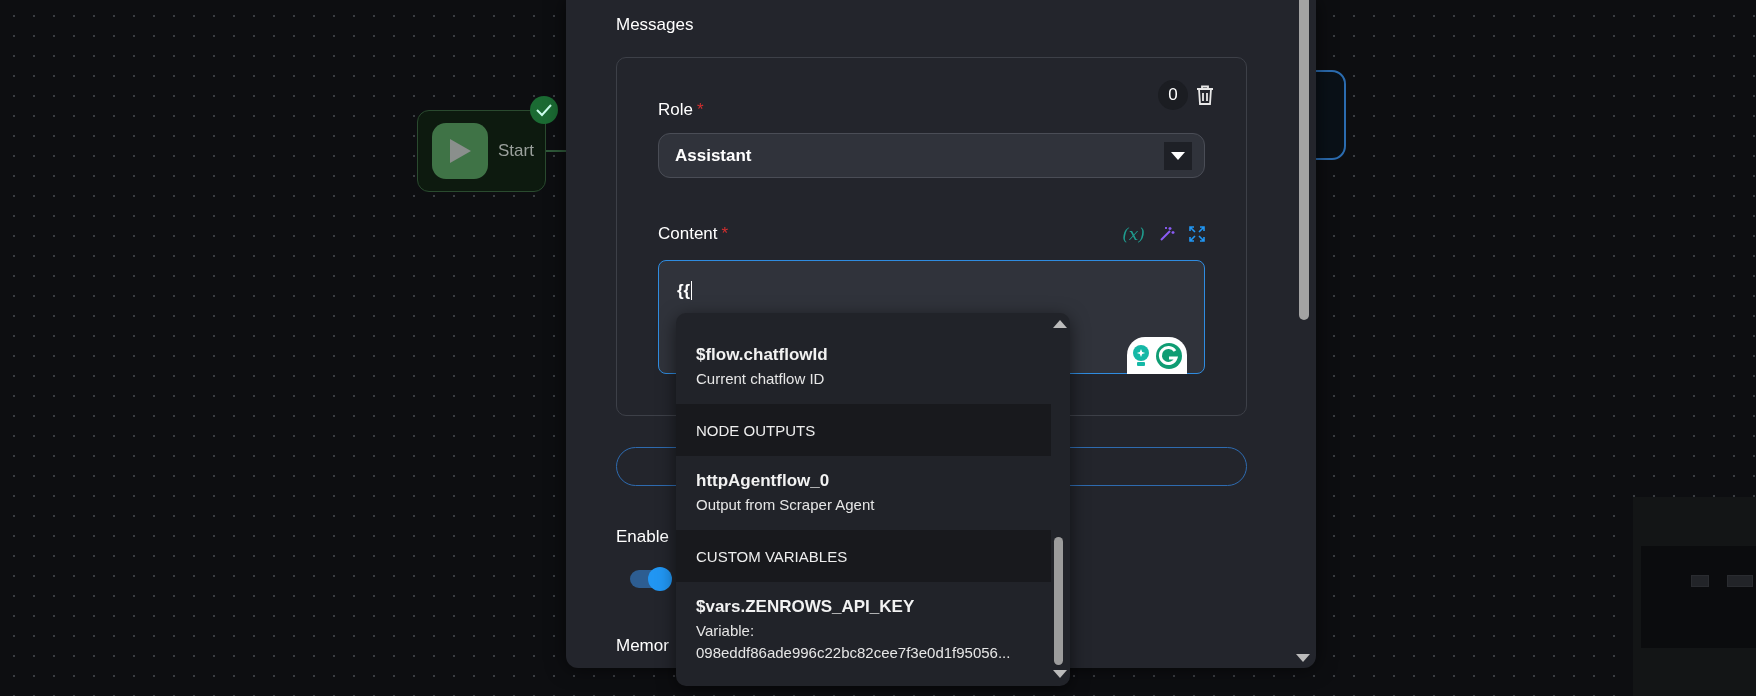 The image size is (1756, 696). I want to click on message-count: 0, so click(1173, 95).